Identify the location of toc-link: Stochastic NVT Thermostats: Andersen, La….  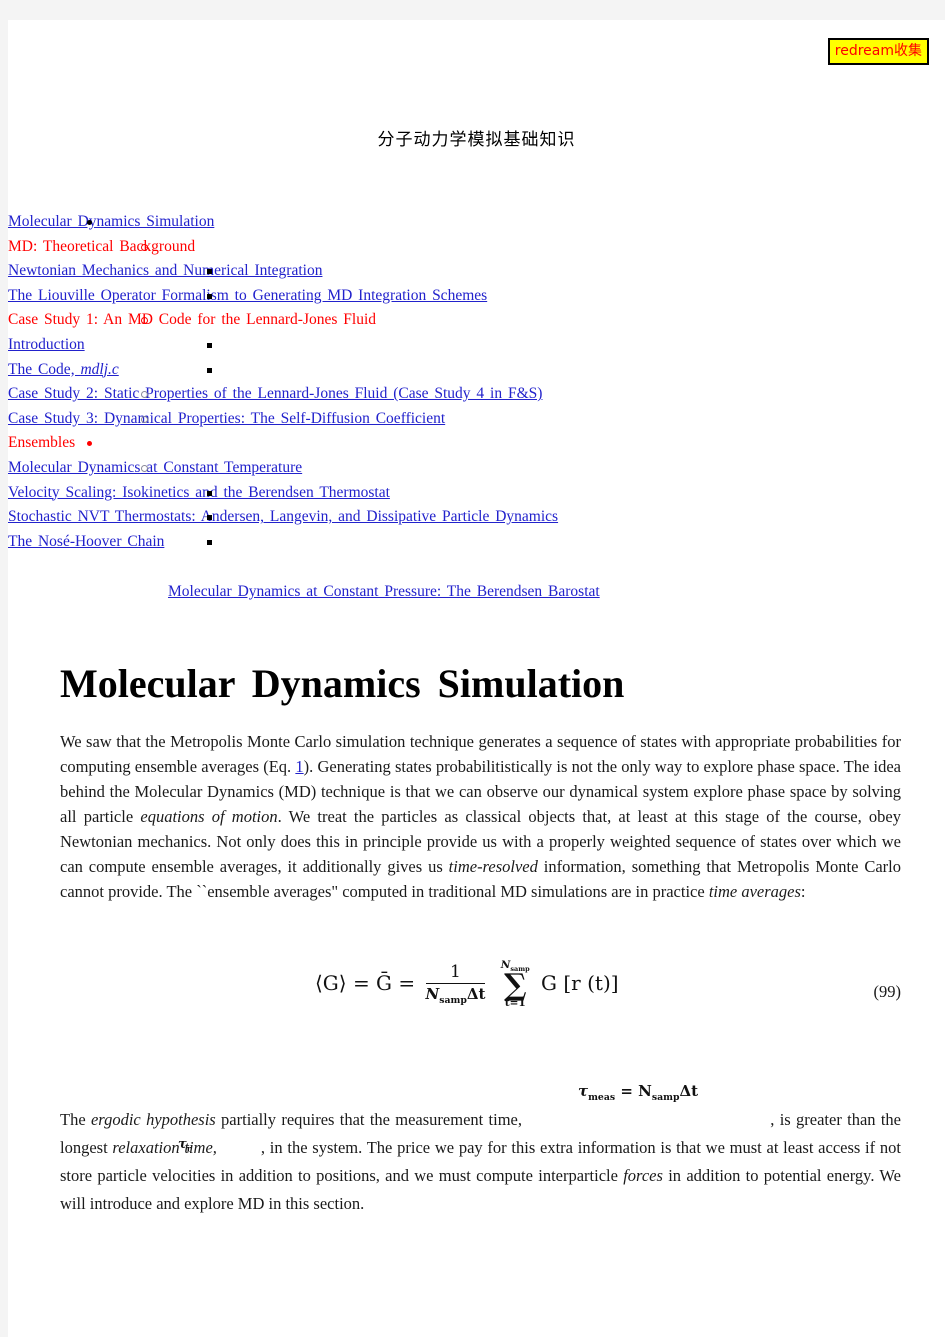
(283, 516).